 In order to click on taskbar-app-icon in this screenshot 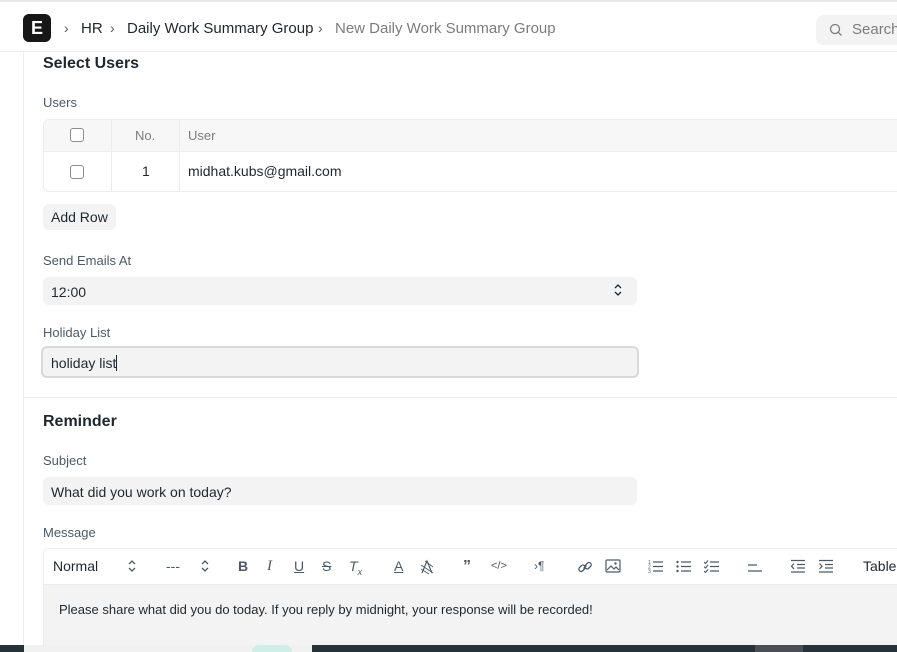, I will do `click(272, 648)`.